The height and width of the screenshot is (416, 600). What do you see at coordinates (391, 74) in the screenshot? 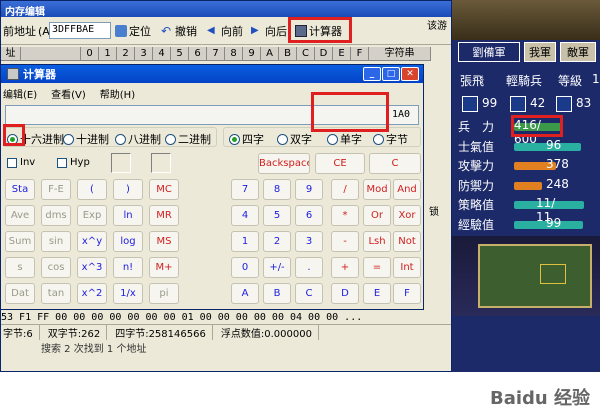
I see `maximize-button: □` at bounding box center [391, 74].